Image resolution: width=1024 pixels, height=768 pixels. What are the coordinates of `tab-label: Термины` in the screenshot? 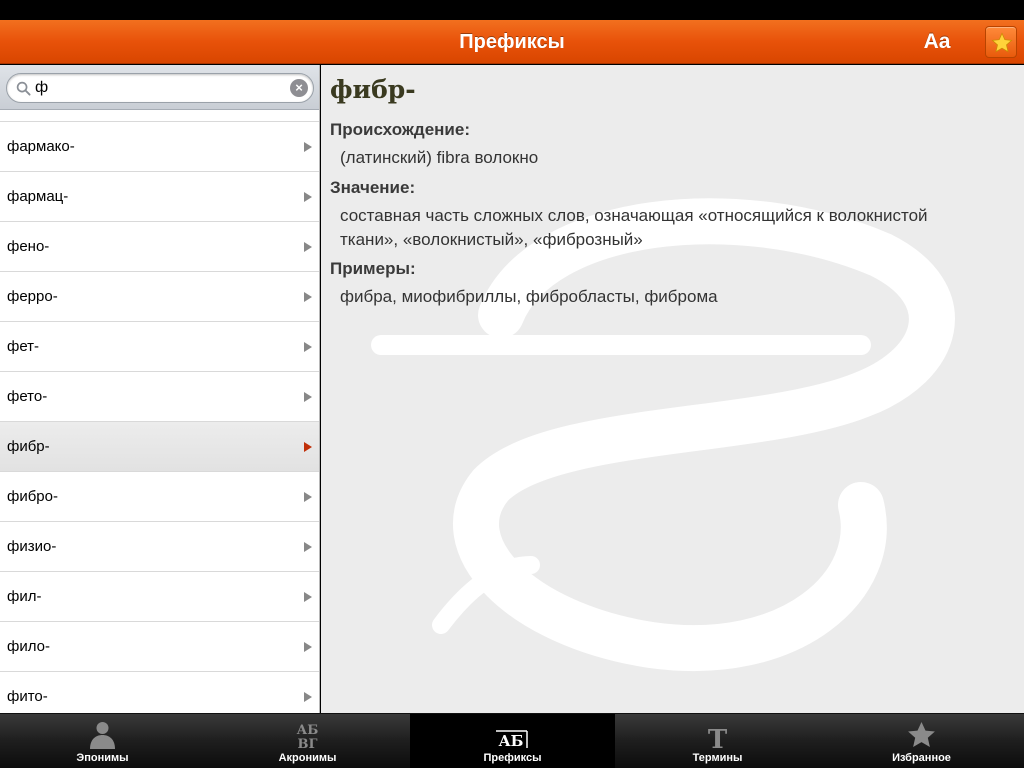 It's located at (717, 758).